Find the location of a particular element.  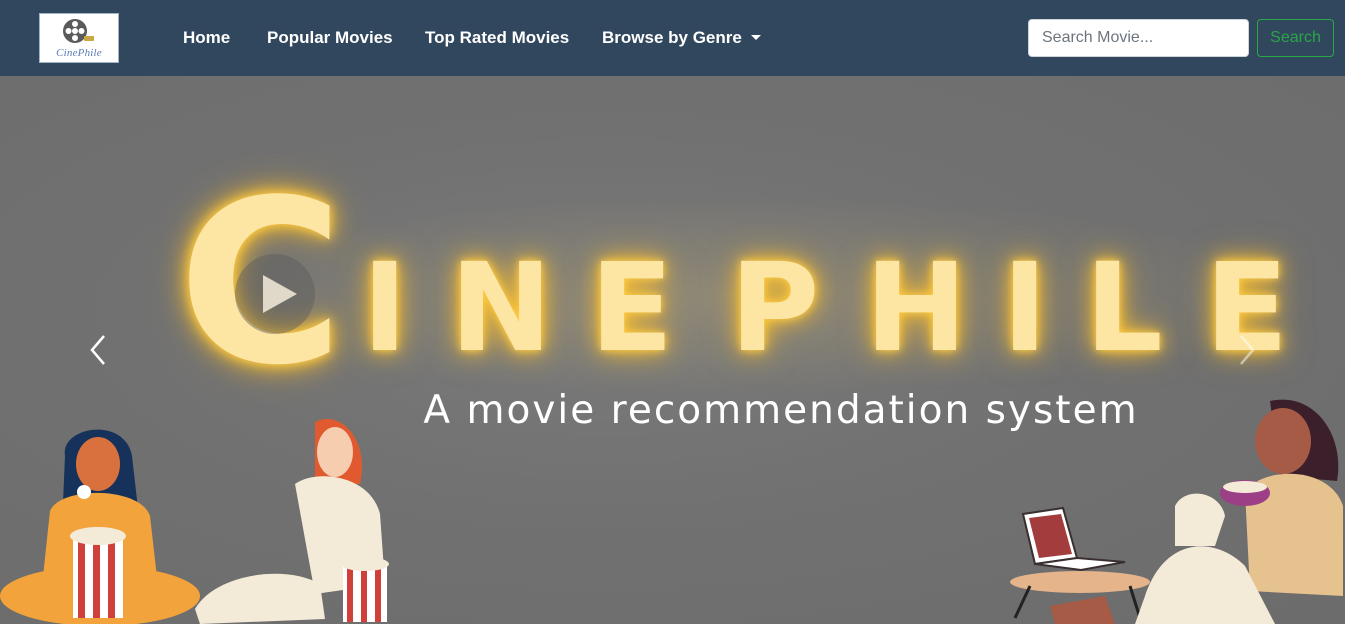

nav-top-rated-movies-link: Top Rated Movies is located at coordinates (497, 38).